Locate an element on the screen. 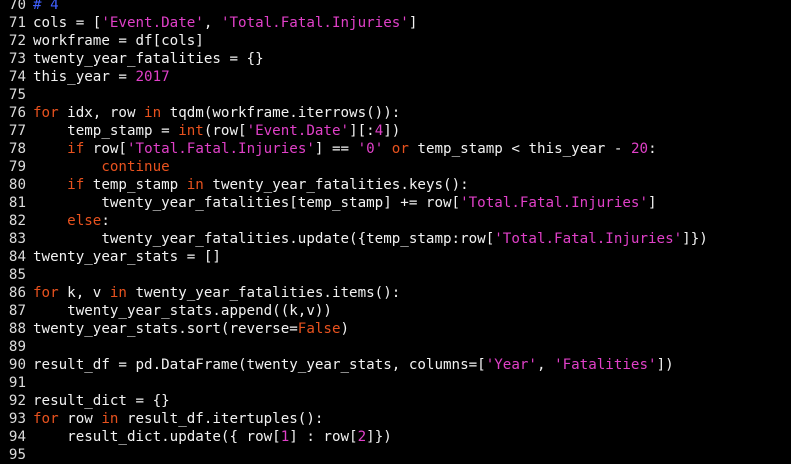 Image resolution: width=791 pixels, height=464 pixels. code-token: k, v is located at coordinates (84, 293).